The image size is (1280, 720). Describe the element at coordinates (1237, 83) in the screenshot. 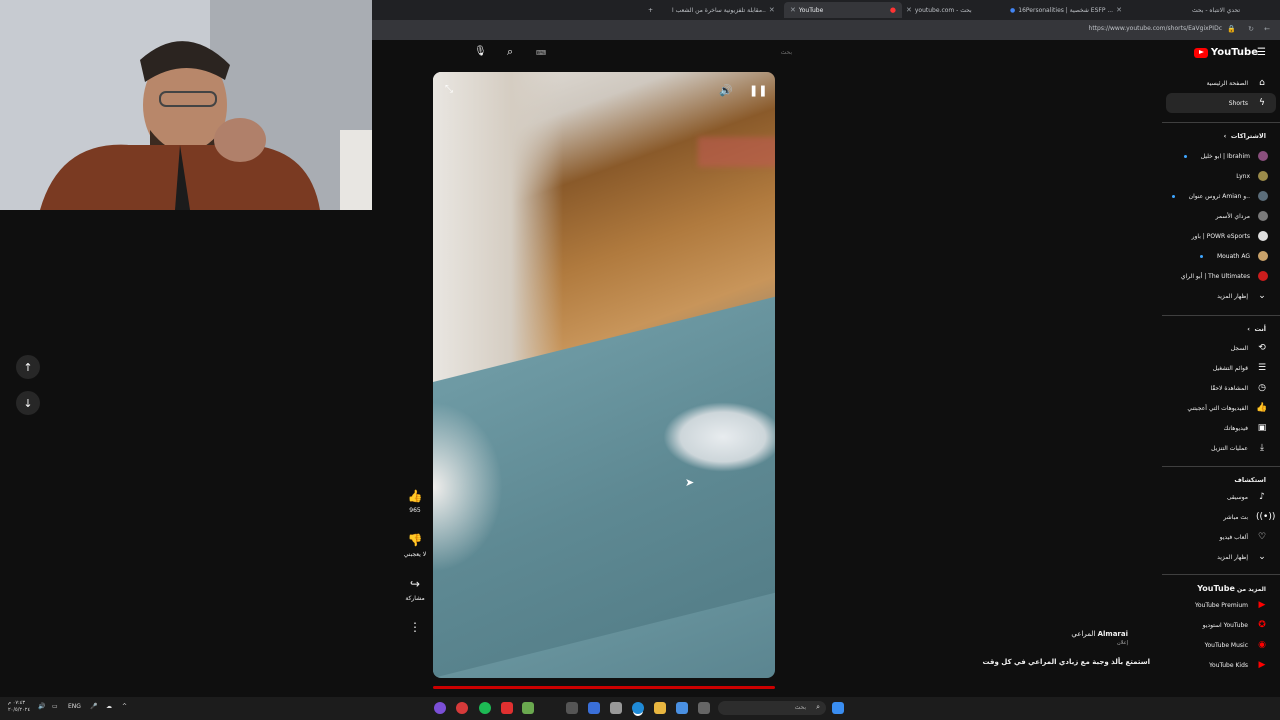

I see `sidebar-item-home: الصفحة الرئيسية ⌂` at that location.